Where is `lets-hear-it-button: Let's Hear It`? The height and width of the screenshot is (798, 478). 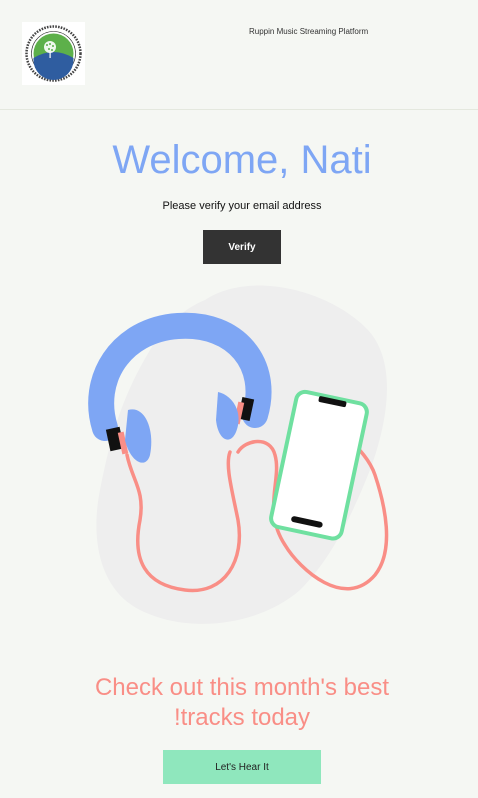
lets-hear-it-button: Let's Hear It is located at coordinates (242, 767).